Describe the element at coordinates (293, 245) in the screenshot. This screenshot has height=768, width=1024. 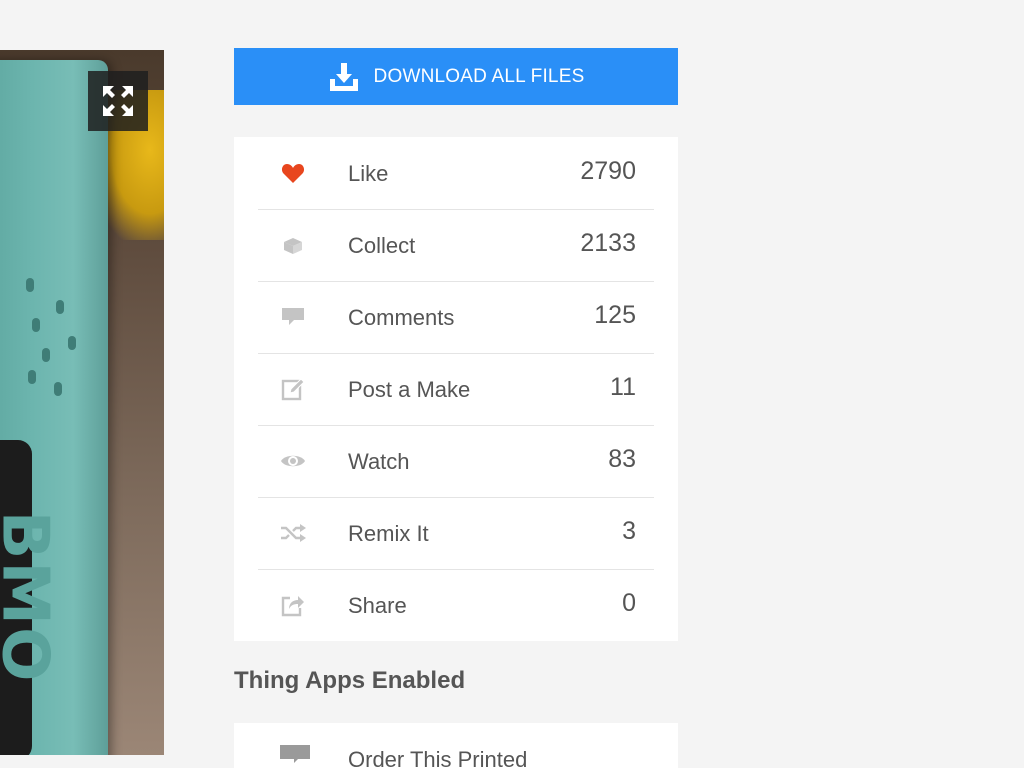
I see `collect-icon` at that location.